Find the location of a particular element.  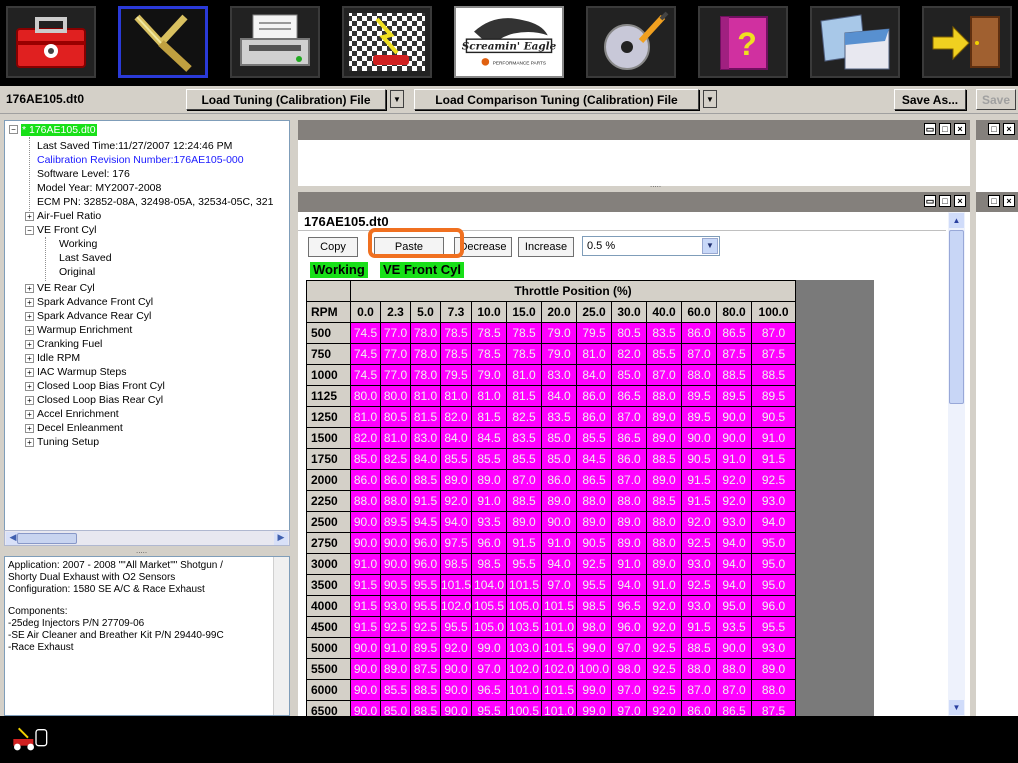

ve-cell: 84.0 is located at coordinates (559, 396).